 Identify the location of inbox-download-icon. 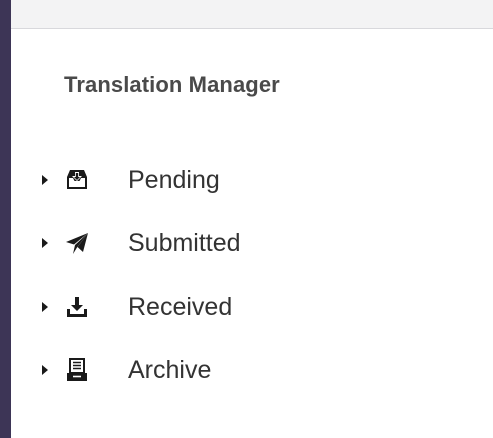
(77, 179).